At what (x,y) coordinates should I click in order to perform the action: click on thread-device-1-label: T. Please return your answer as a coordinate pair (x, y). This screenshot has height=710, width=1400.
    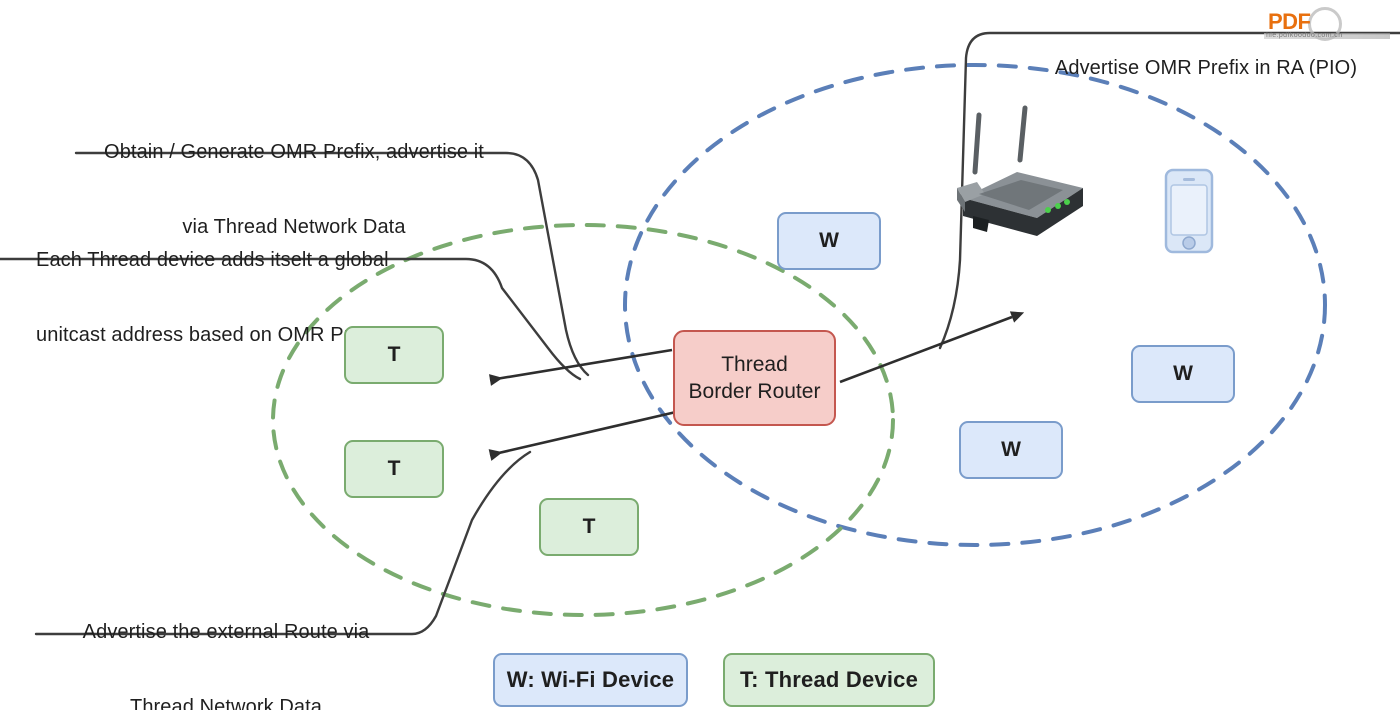
    Looking at the image, I should click on (394, 354).